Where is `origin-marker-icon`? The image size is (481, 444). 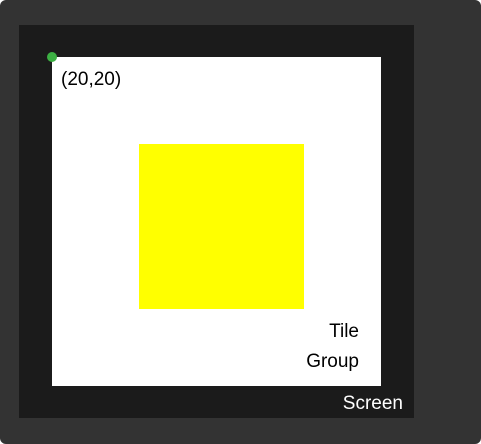 origin-marker-icon is located at coordinates (52, 57).